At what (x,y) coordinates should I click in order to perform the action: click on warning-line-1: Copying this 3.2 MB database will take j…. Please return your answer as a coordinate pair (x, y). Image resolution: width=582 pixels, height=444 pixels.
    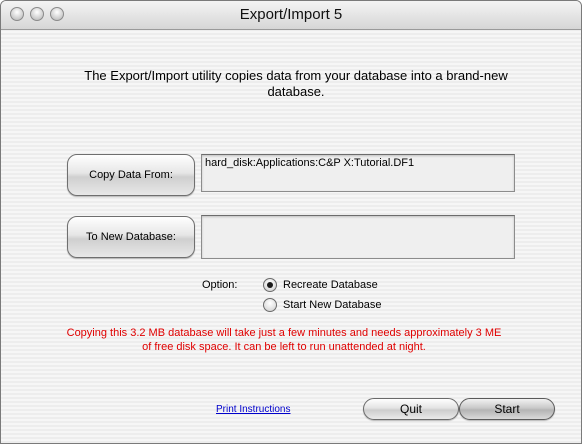
    Looking at the image, I should click on (284, 333).